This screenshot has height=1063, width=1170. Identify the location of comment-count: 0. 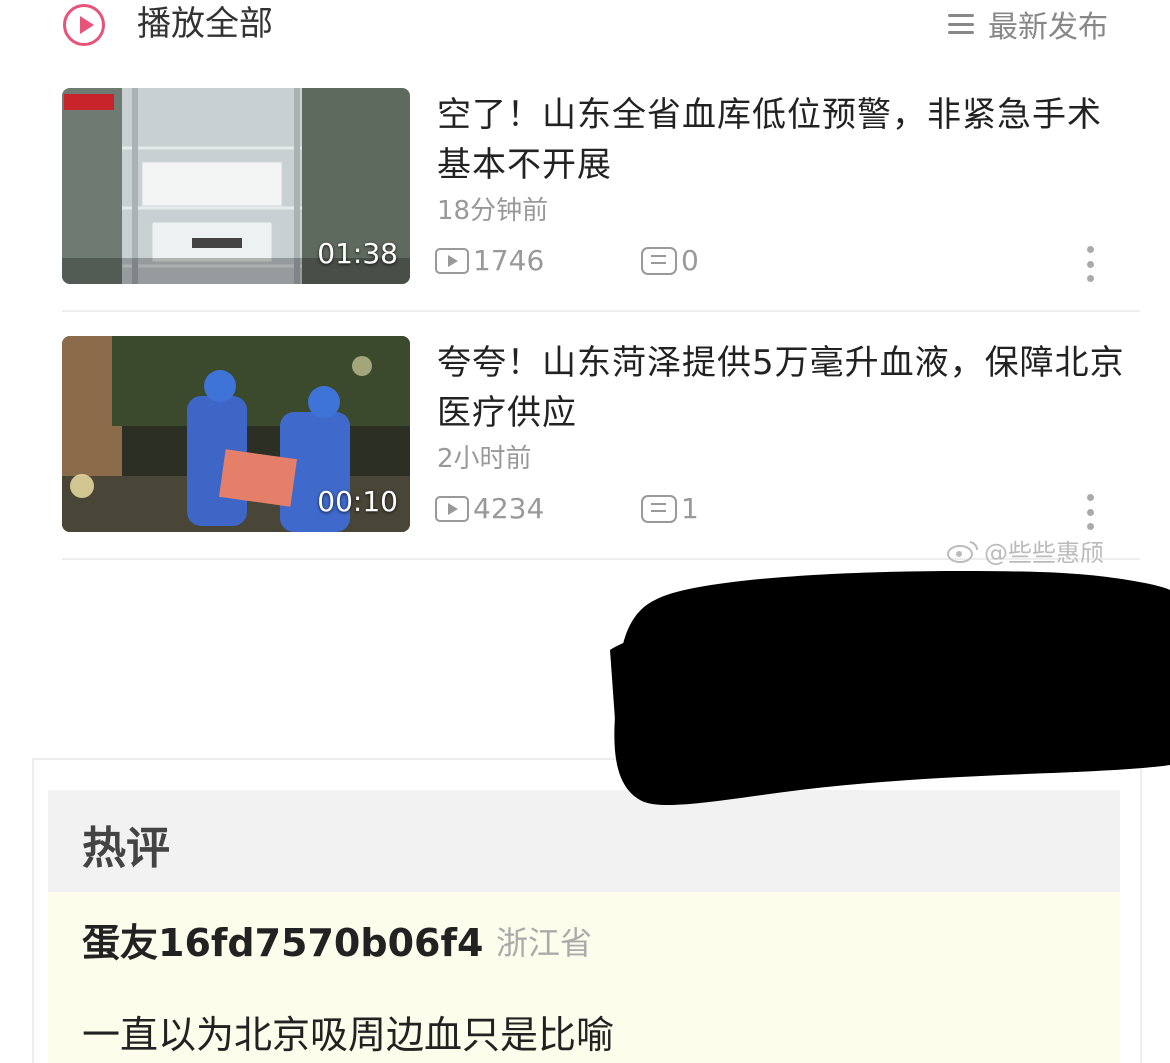
(670, 260).